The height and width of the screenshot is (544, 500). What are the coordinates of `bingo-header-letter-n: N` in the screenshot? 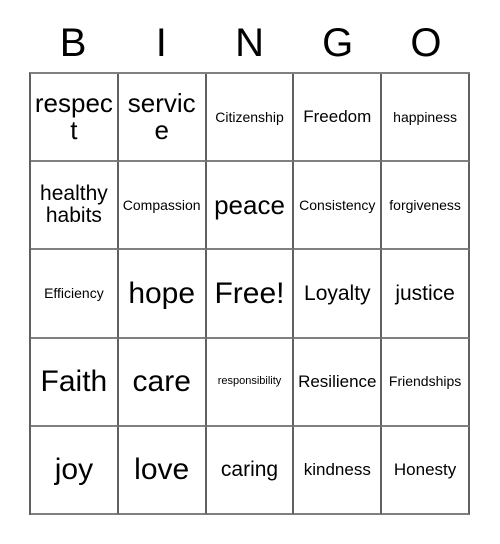 It's located at (249, 43).